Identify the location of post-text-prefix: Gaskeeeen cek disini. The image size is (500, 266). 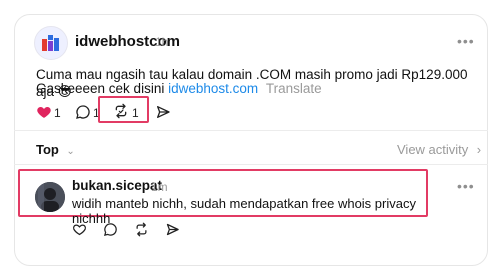
(100, 88).